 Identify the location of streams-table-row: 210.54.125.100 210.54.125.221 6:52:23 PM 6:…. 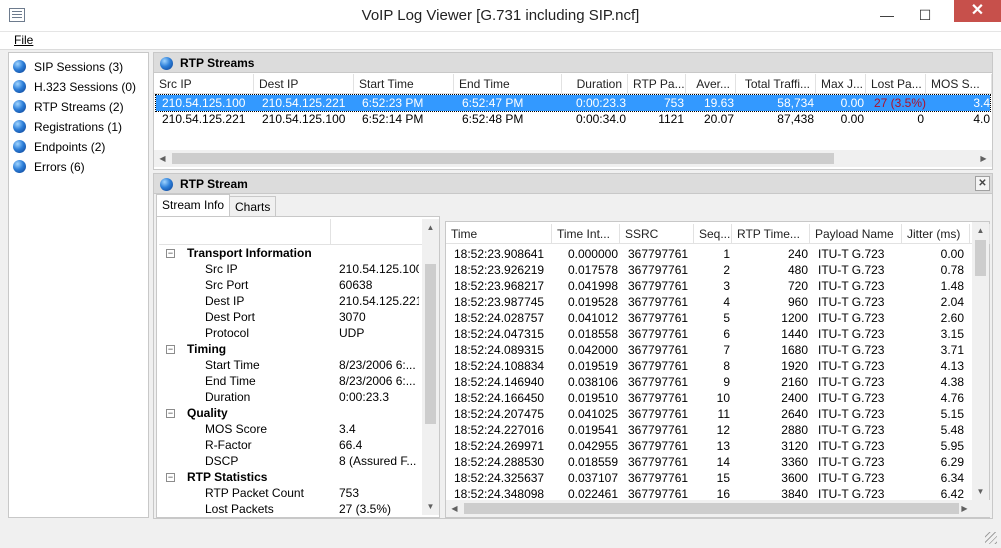
(573, 103).